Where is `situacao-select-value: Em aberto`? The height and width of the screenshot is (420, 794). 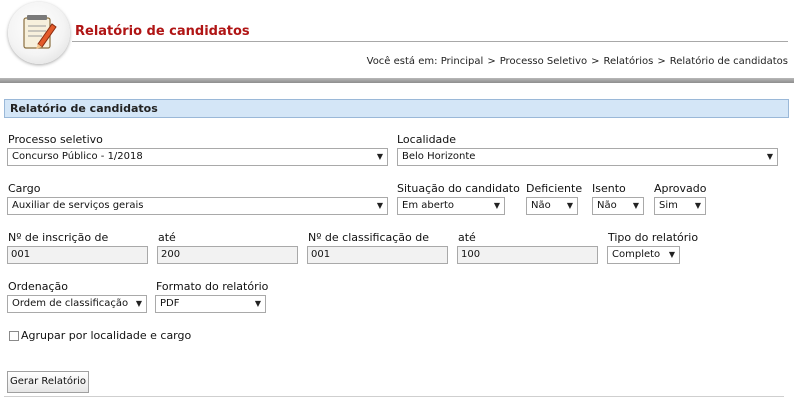
situacao-select-value: Em aberto is located at coordinates (428, 205).